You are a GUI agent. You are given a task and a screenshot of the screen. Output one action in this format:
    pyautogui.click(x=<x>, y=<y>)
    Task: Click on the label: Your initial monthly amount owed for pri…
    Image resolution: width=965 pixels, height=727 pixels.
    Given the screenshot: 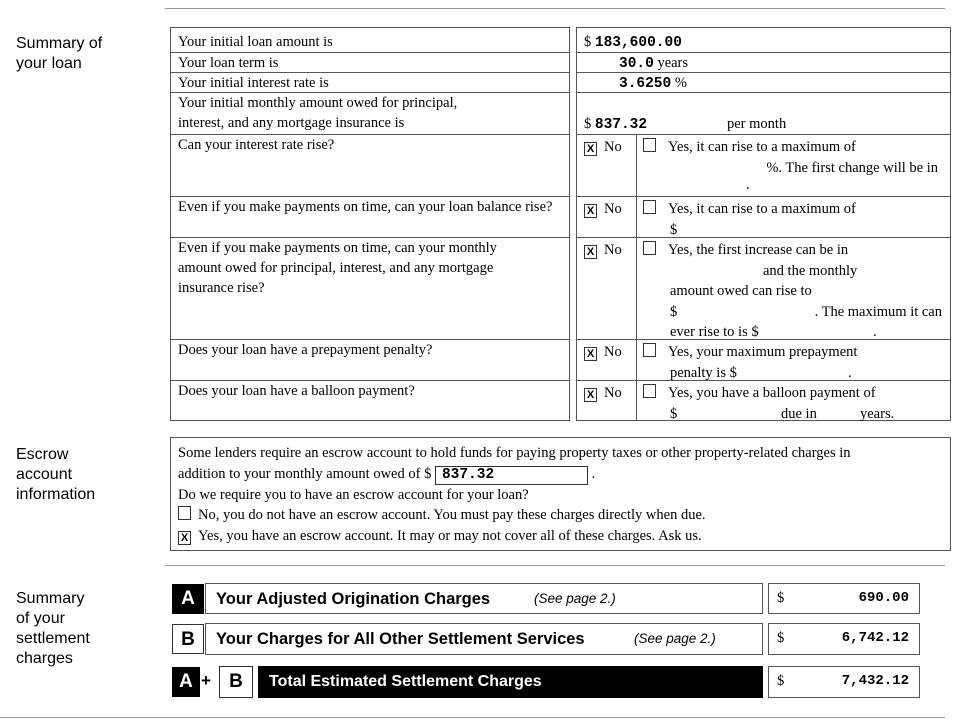 What is the action you would take?
    pyautogui.click(x=318, y=103)
    